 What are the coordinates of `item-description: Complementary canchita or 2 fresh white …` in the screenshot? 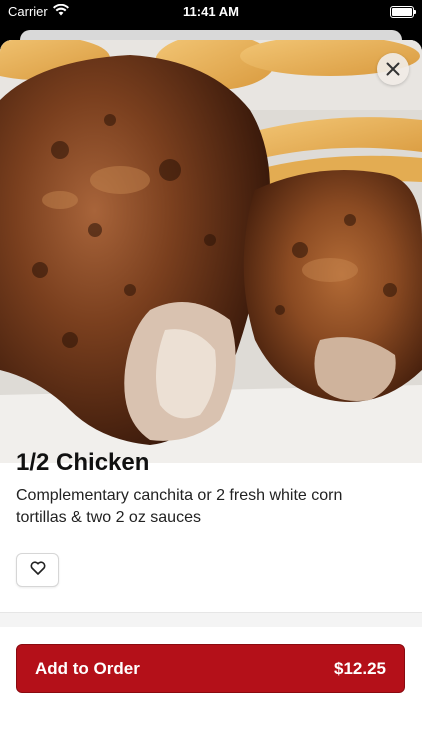 It's located at (179, 506).